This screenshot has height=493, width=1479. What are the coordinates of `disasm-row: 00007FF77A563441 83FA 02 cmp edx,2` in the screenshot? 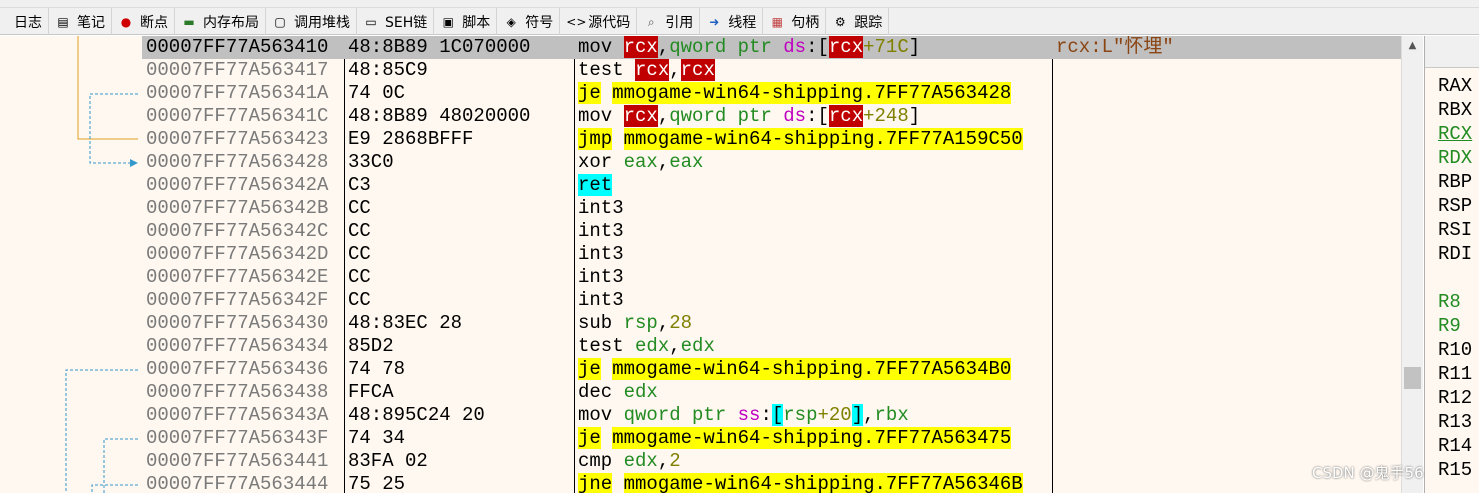 It's located at (771, 461).